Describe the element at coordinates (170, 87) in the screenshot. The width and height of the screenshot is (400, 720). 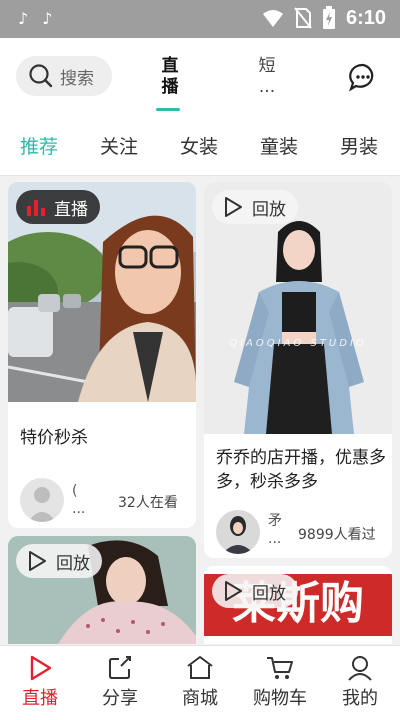
I see `tab-live-label-2: 播` at that location.